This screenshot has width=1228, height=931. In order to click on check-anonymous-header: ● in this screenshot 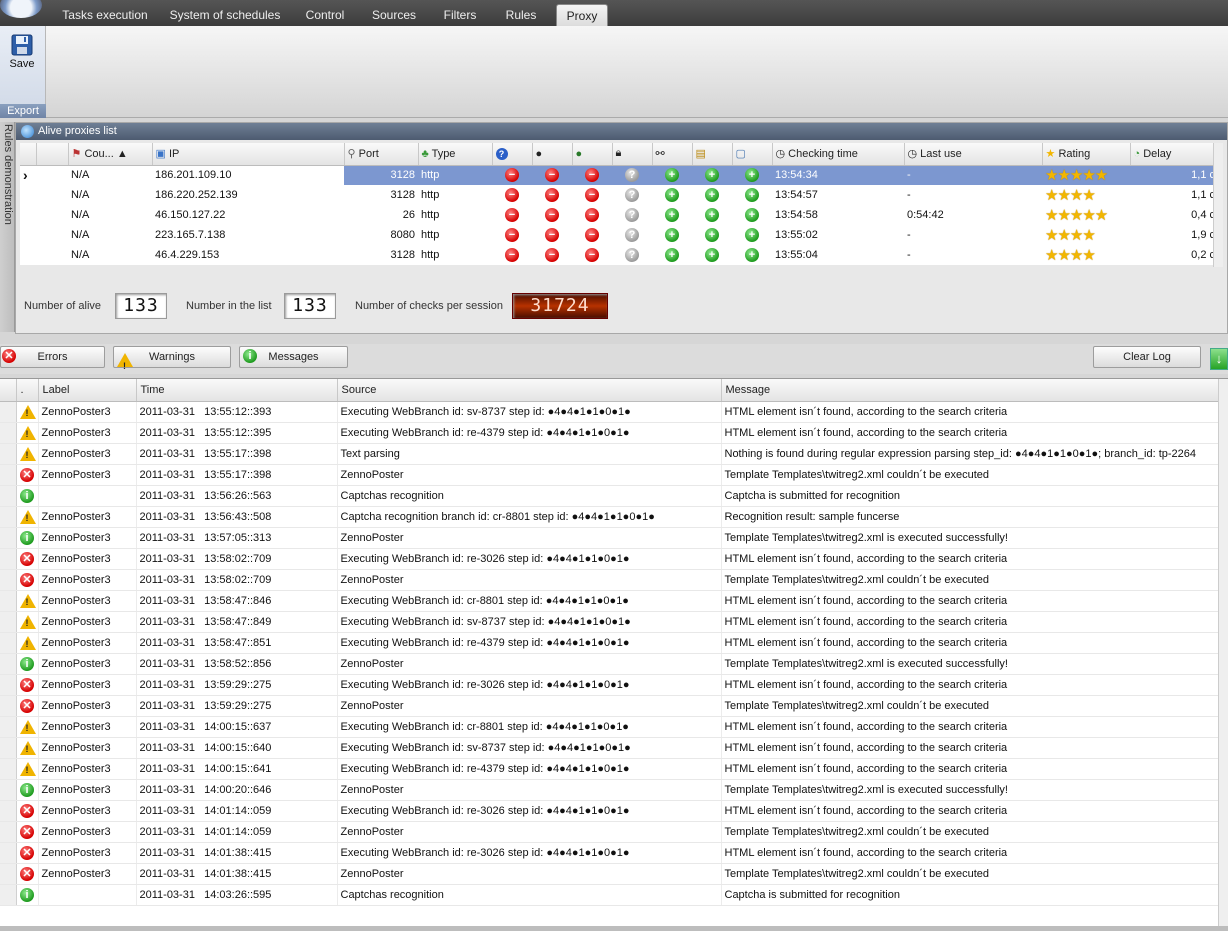, I will do `click(552, 154)`.